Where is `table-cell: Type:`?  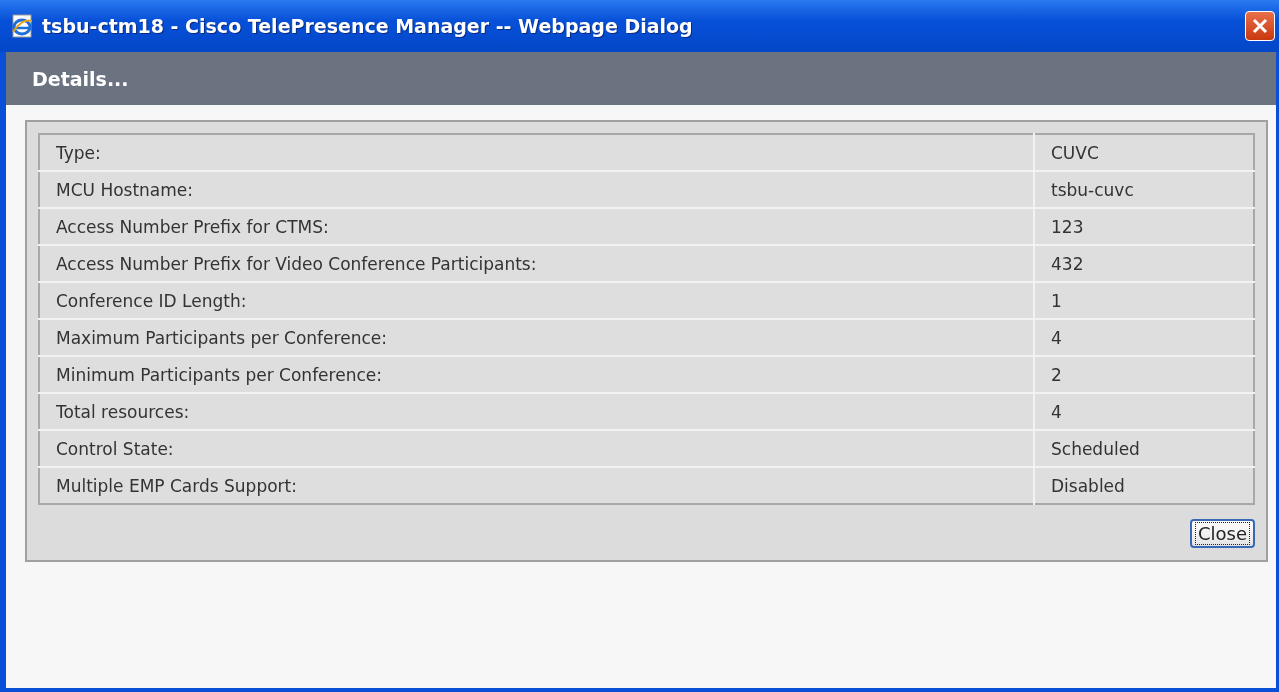
table-cell: Type: is located at coordinates (536, 152).